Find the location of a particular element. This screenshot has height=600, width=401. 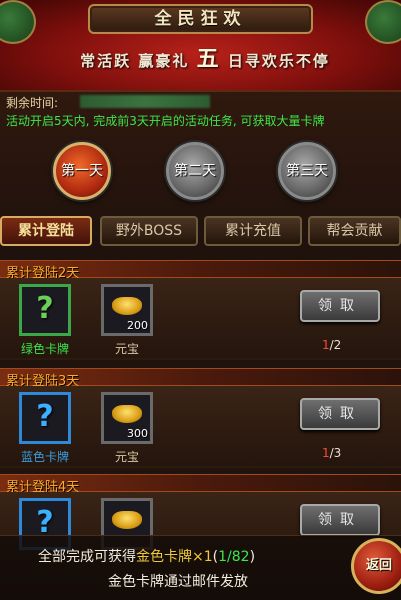

back-label: 返回 is located at coordinates (378, 565).